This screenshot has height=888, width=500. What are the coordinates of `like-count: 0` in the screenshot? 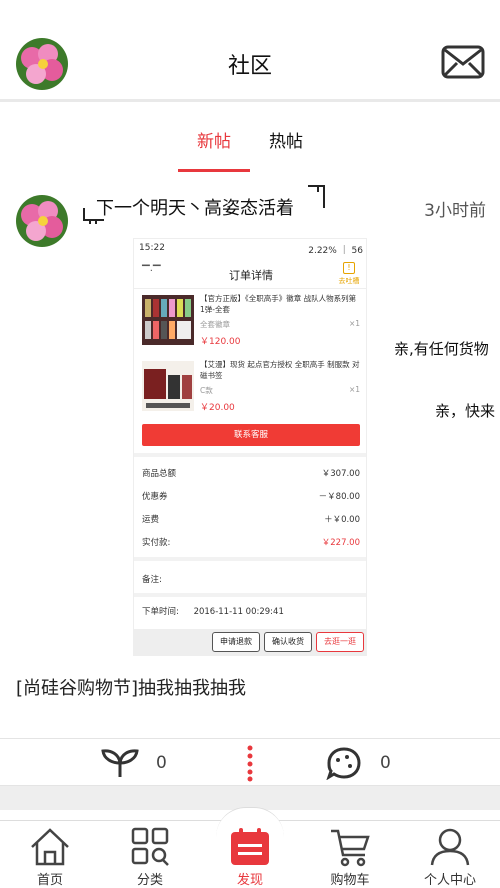 It's located at (161, 763).